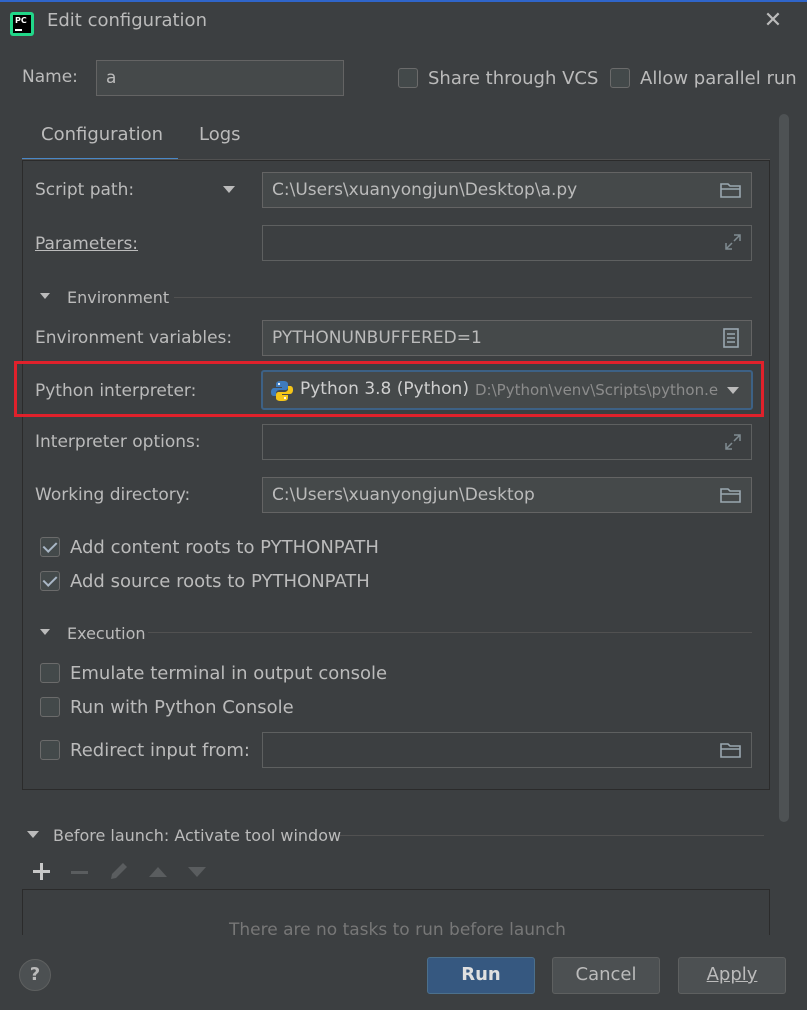  What do you see at coordinates (507, 442) in the screenshot?
I see `interpreter-options-input` at bounding box center [507, 442].